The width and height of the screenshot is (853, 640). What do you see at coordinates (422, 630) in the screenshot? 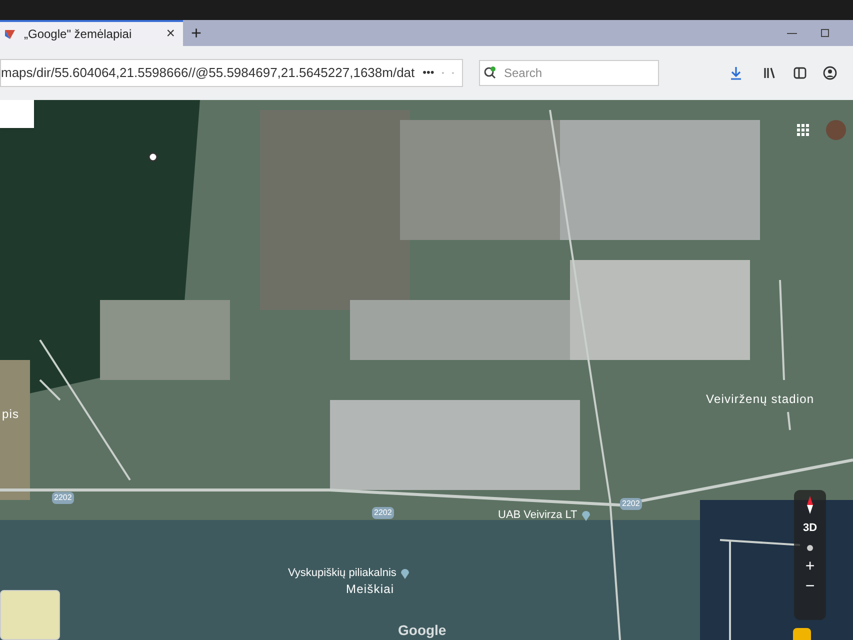
I see `google-logo: Google` at bounding box center [422, 630].